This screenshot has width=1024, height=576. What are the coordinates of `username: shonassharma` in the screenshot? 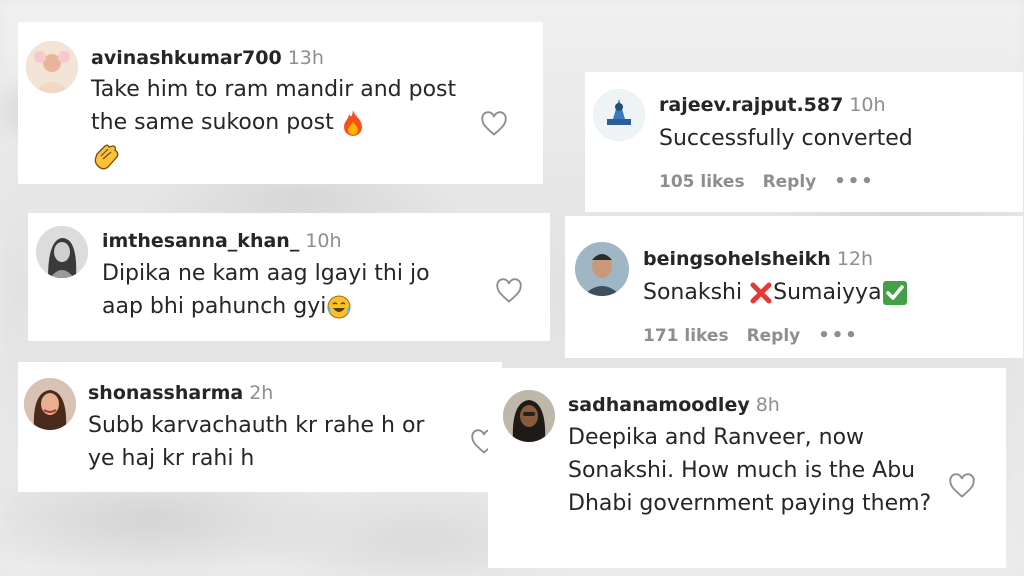 It's located at (165, 393).